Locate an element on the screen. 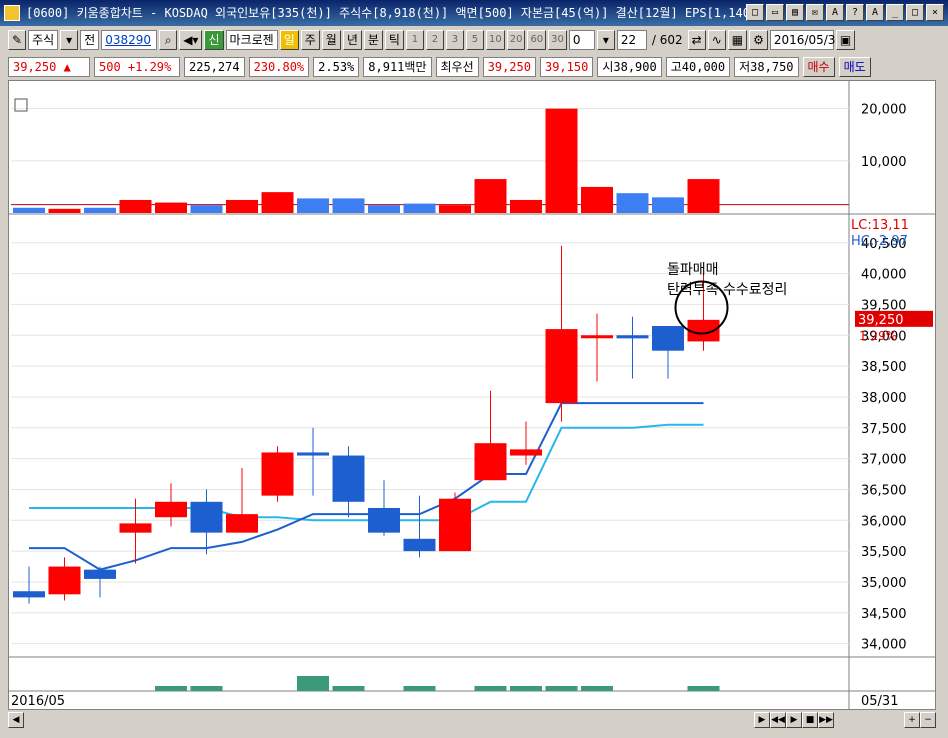 The image size is (948, 738). minute-custom-input: 0 is located at coordinates (581, 40).